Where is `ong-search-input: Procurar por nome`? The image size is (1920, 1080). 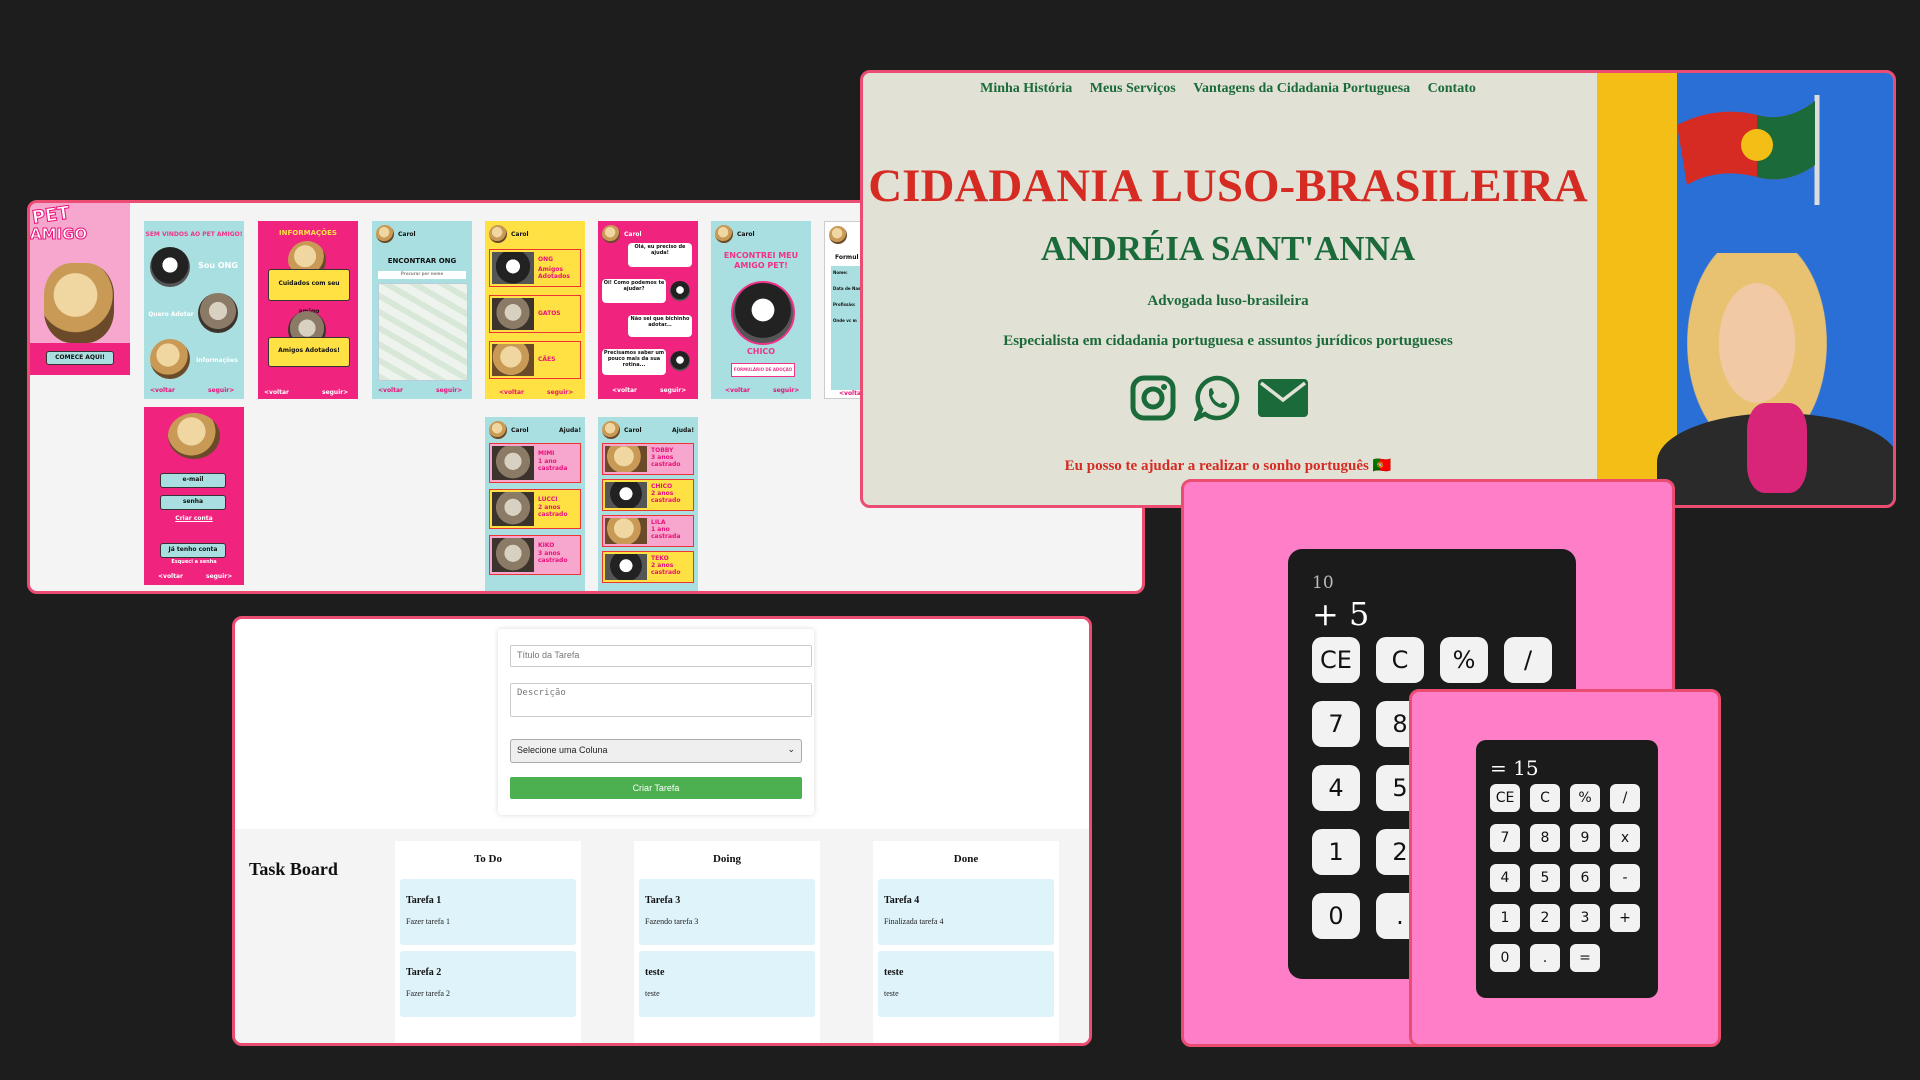
ong-search-input: Procurar por nome is located at coordinates (422, 275).